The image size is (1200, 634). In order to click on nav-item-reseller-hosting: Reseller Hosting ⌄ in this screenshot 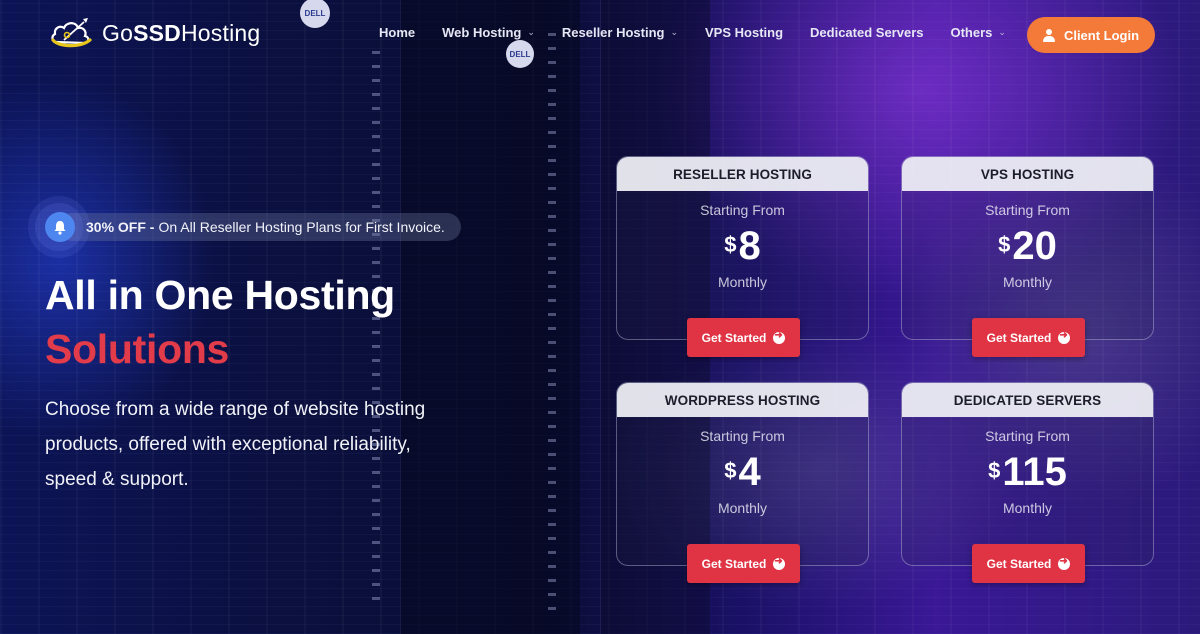, I will do `click(620, 32)`.